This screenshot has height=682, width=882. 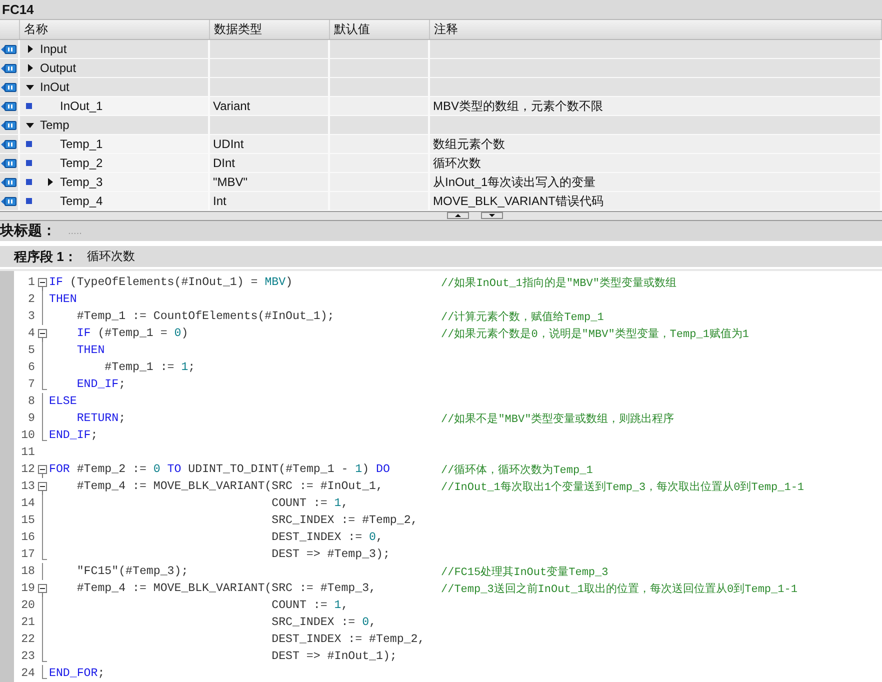 I want to click on parameter-name: InOut_1, so click(x=81, y=106).